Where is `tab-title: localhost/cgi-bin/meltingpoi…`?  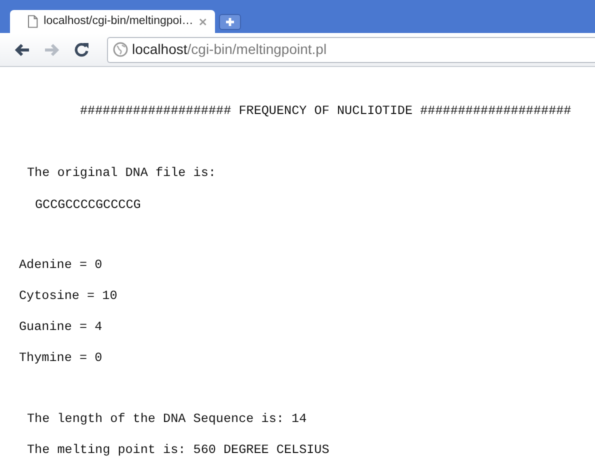
tab-title: localhost/cgi-bin/meltingpoi… is located at coordinates (119, 21).